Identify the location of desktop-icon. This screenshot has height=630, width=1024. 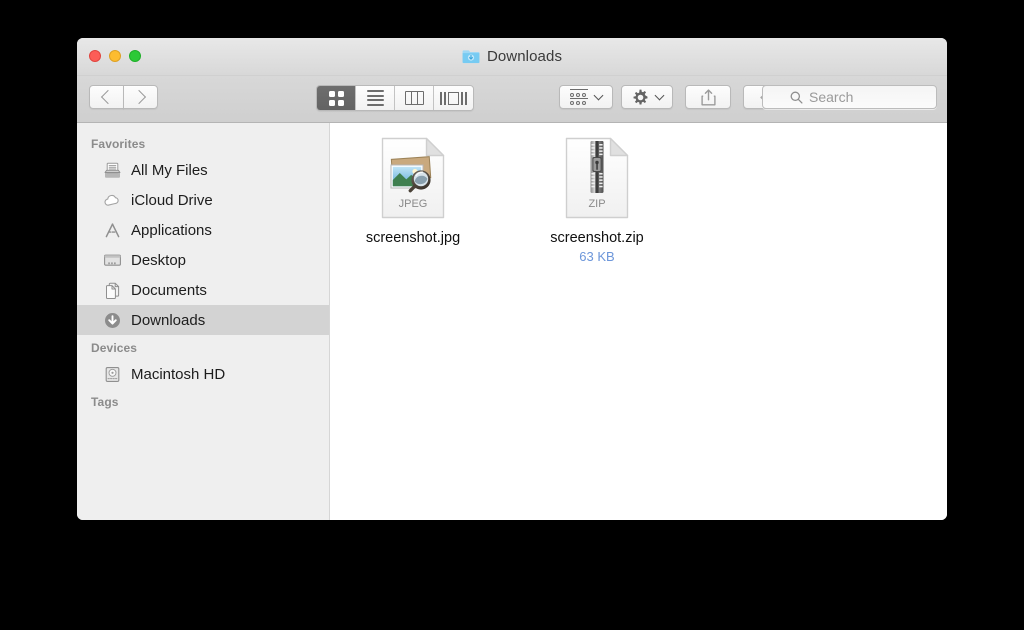
(112, 260).